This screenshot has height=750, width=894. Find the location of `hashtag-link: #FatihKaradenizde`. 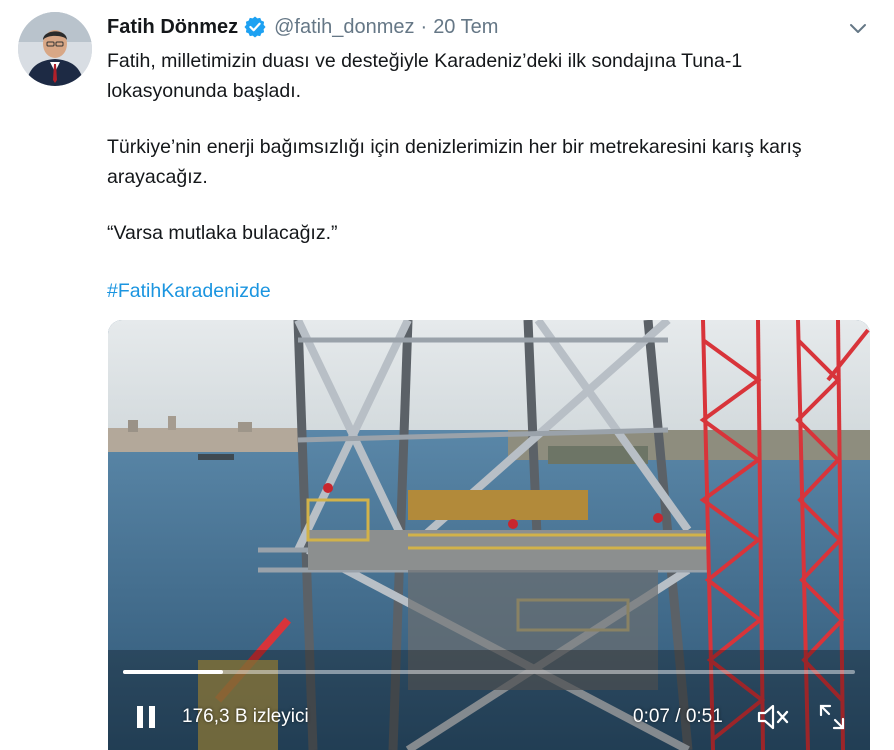

hashtag-link: #FatihKaradenizde is located at coordinates (189, 291).